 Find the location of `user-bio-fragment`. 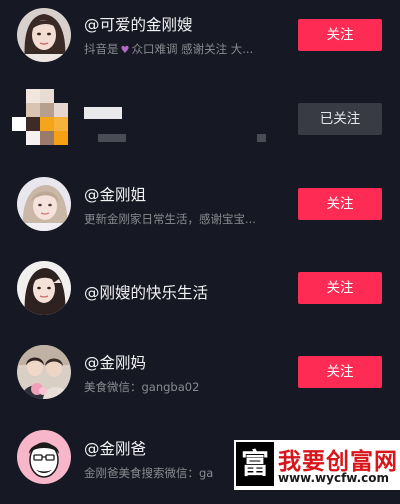

user-bio-fragment is located at coordinates (261, 138).